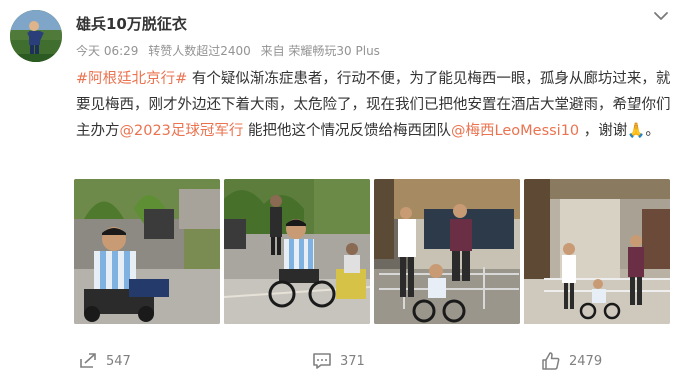 The image size is (681, 385). I want to click on post-meta: 今天 06:29 转赞人数超过2400 来自 荣耀畅玩30 Plus, so click(231, 50).